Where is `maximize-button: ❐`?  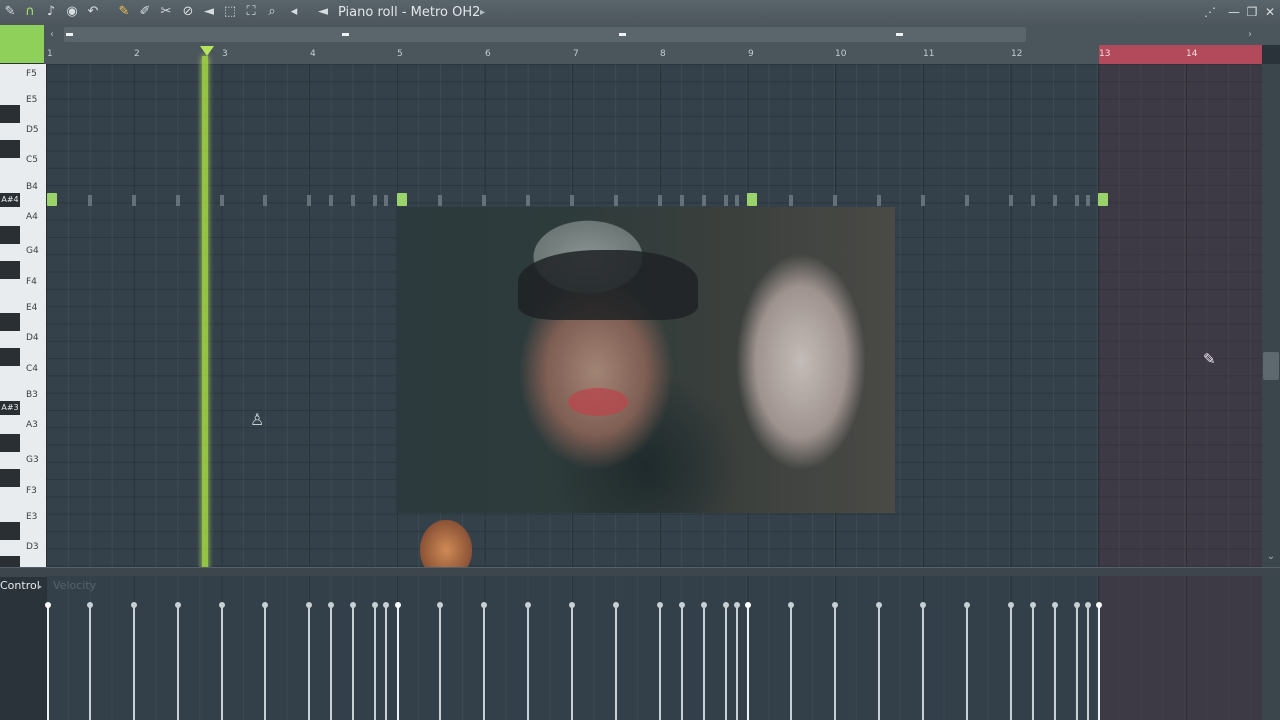 maximize-button: ❐ is located at coordinates (1252, 12).